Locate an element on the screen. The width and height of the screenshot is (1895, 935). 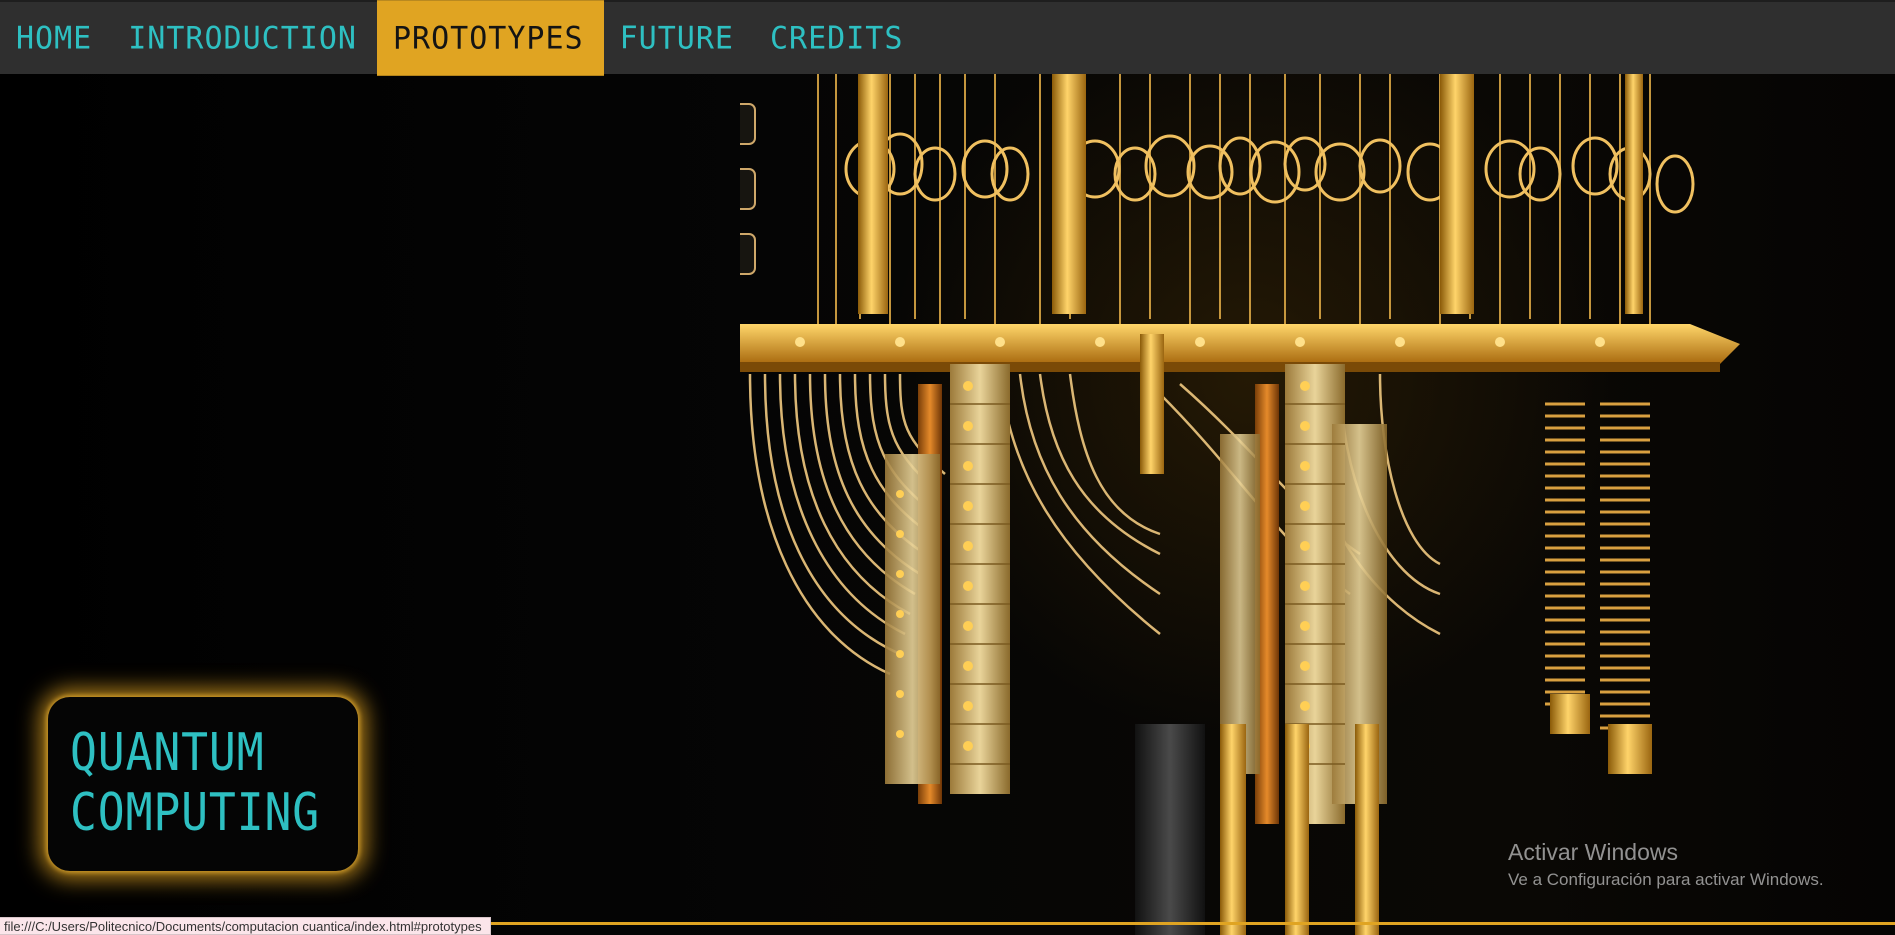
nav-prototypes: PROTOTYPES is located at coordinates (490, 38).